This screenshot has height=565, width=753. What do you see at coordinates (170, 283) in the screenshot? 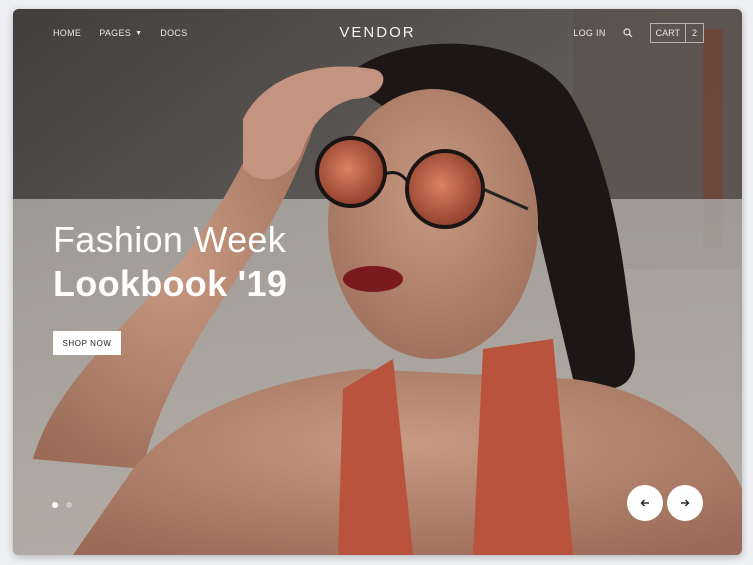
I see `hero-title-line2: Lookbook '19` at bounding box center [170, 283].